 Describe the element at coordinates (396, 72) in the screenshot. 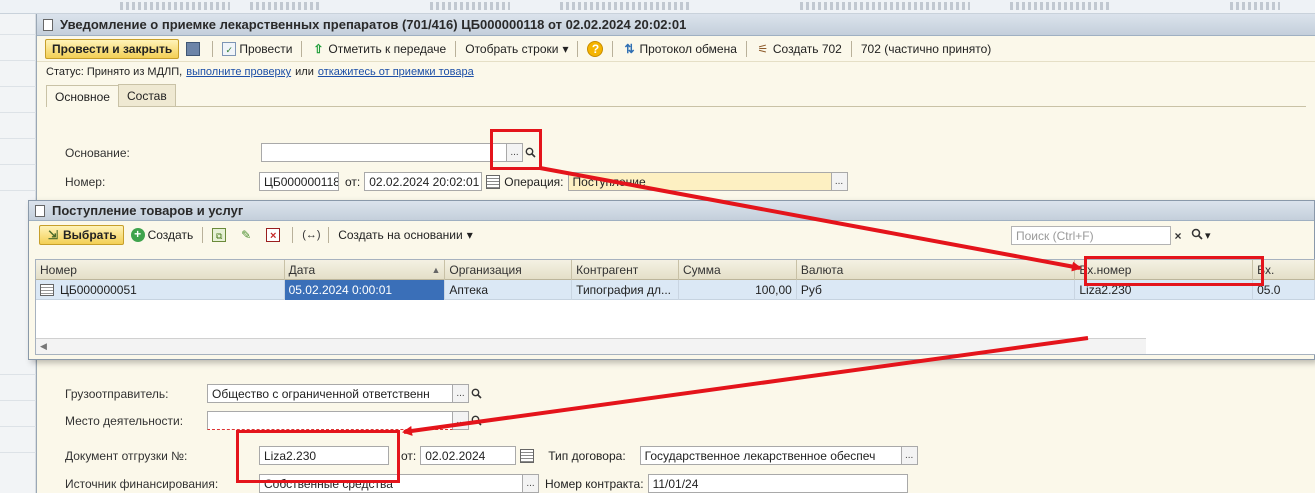

I see `refuse-acceptance-link: откажитесь от приемки товара` at that location.